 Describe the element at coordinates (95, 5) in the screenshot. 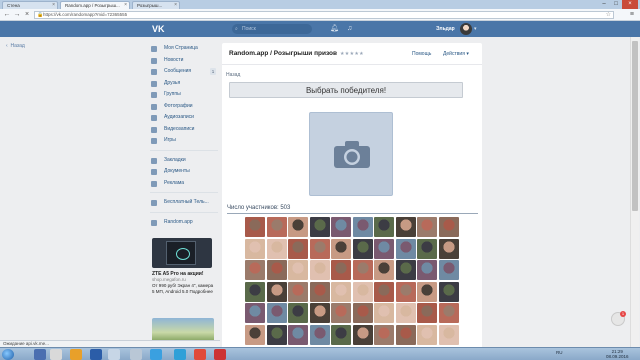

I see `browser-tab-active: Random.app / Розыгрыш... ×` at that location.